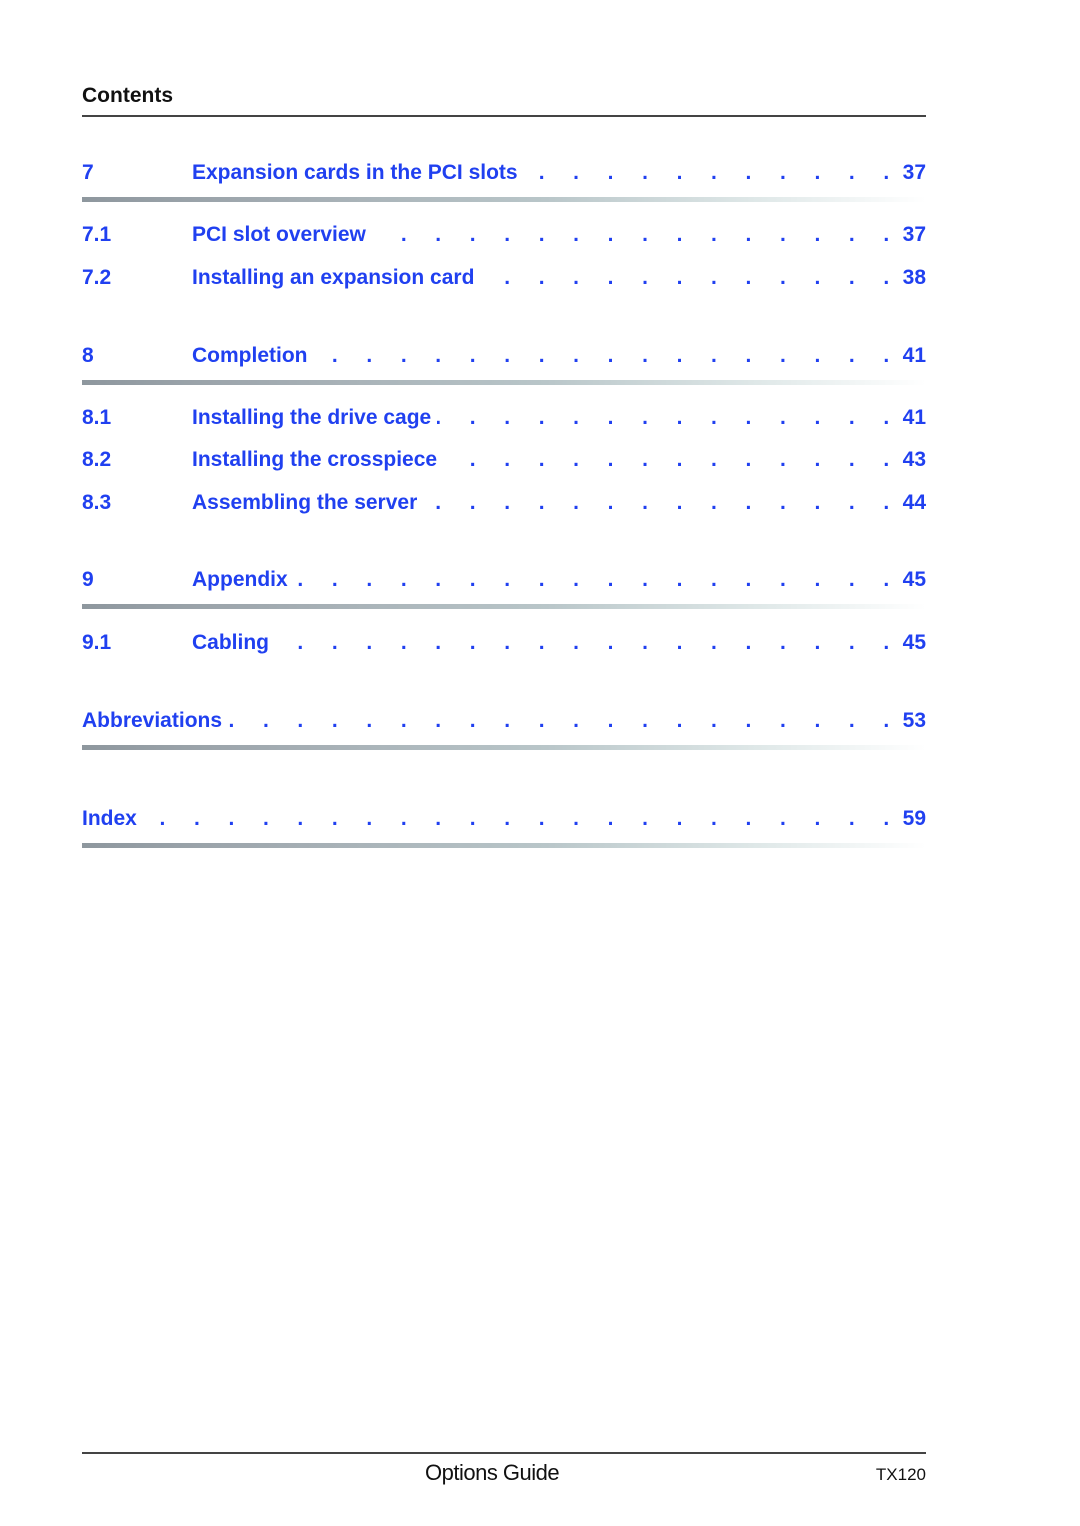 The width and height of the screenshot is (1080, 1526). I want to click on footer-document-title: Options Guide, so click(492, 1472).